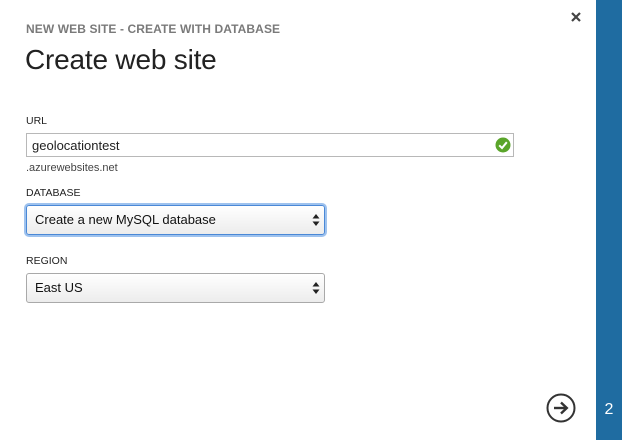 The height and width of the screenshot is (440, 622). I want to click on arrow-right-circle-icon, so click(561, 408).